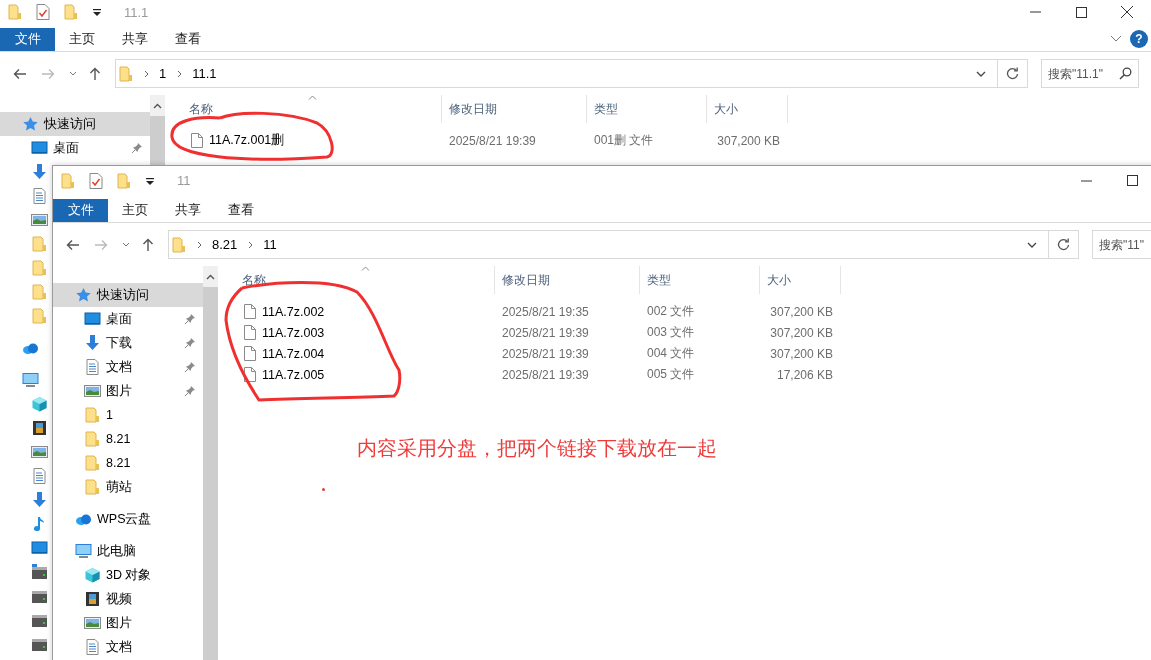 The width and height of the screenshot is (1151, 660). Describe the element at coordinates (1121, 244) in the screenshot. I see `search-field: 搜索"11"` at that location.